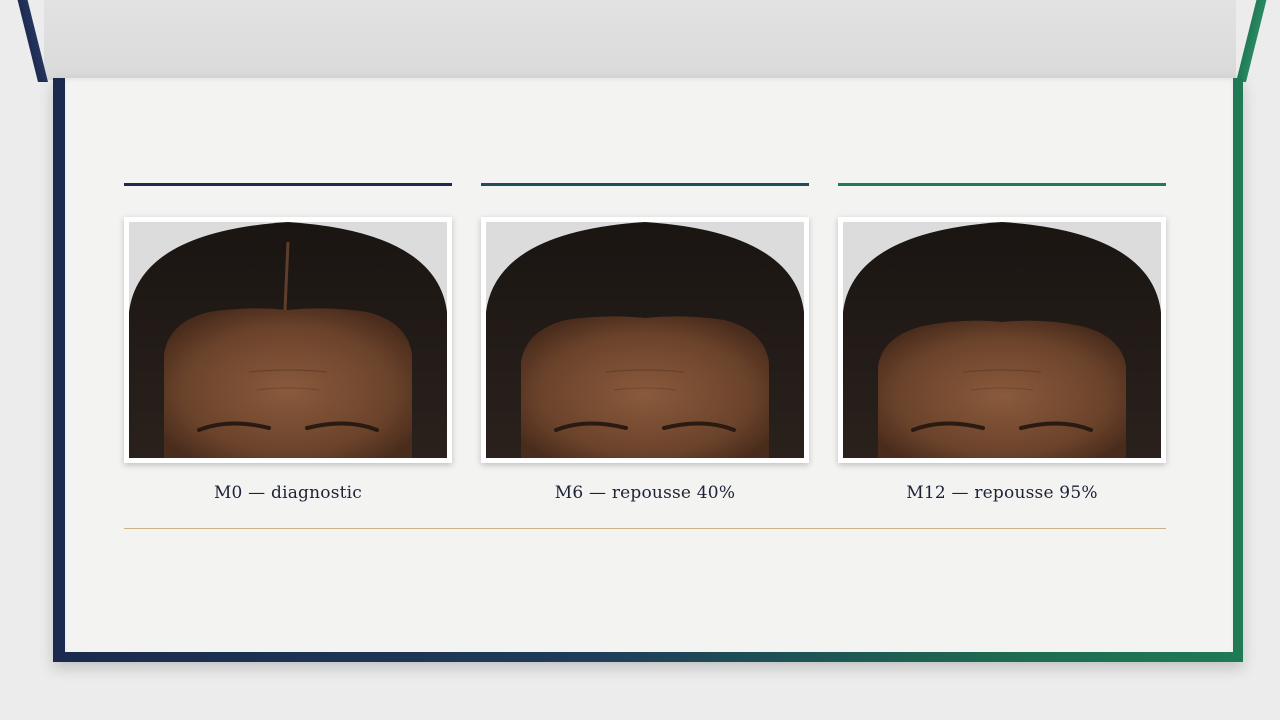  What do you see at coordinates (288, 493) in the screenshot?
I see `panel-caption: M0 — diagnostic` at bounding box center [288, 493].